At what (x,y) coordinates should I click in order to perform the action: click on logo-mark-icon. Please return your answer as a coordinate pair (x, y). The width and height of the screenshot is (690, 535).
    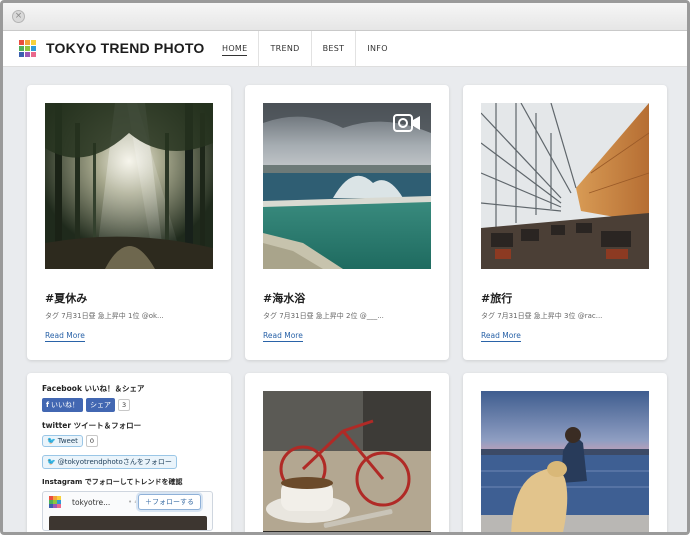
    Looking at the image, I should click on (28, 48).